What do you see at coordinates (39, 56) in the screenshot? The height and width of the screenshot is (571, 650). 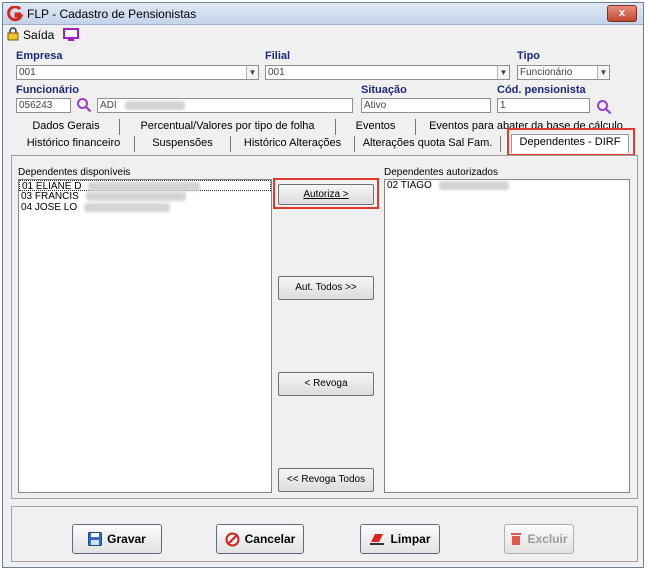 I see `empresa-label: Empresa` at bounding box center [39, 56].